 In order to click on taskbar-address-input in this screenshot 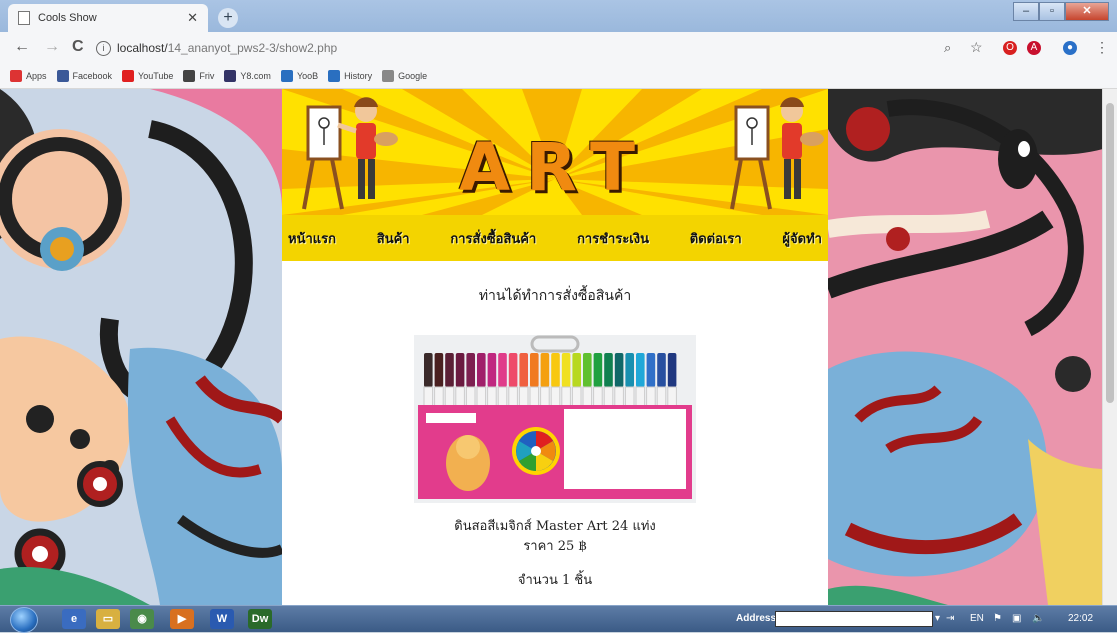, I will do `click(854, 619)`.